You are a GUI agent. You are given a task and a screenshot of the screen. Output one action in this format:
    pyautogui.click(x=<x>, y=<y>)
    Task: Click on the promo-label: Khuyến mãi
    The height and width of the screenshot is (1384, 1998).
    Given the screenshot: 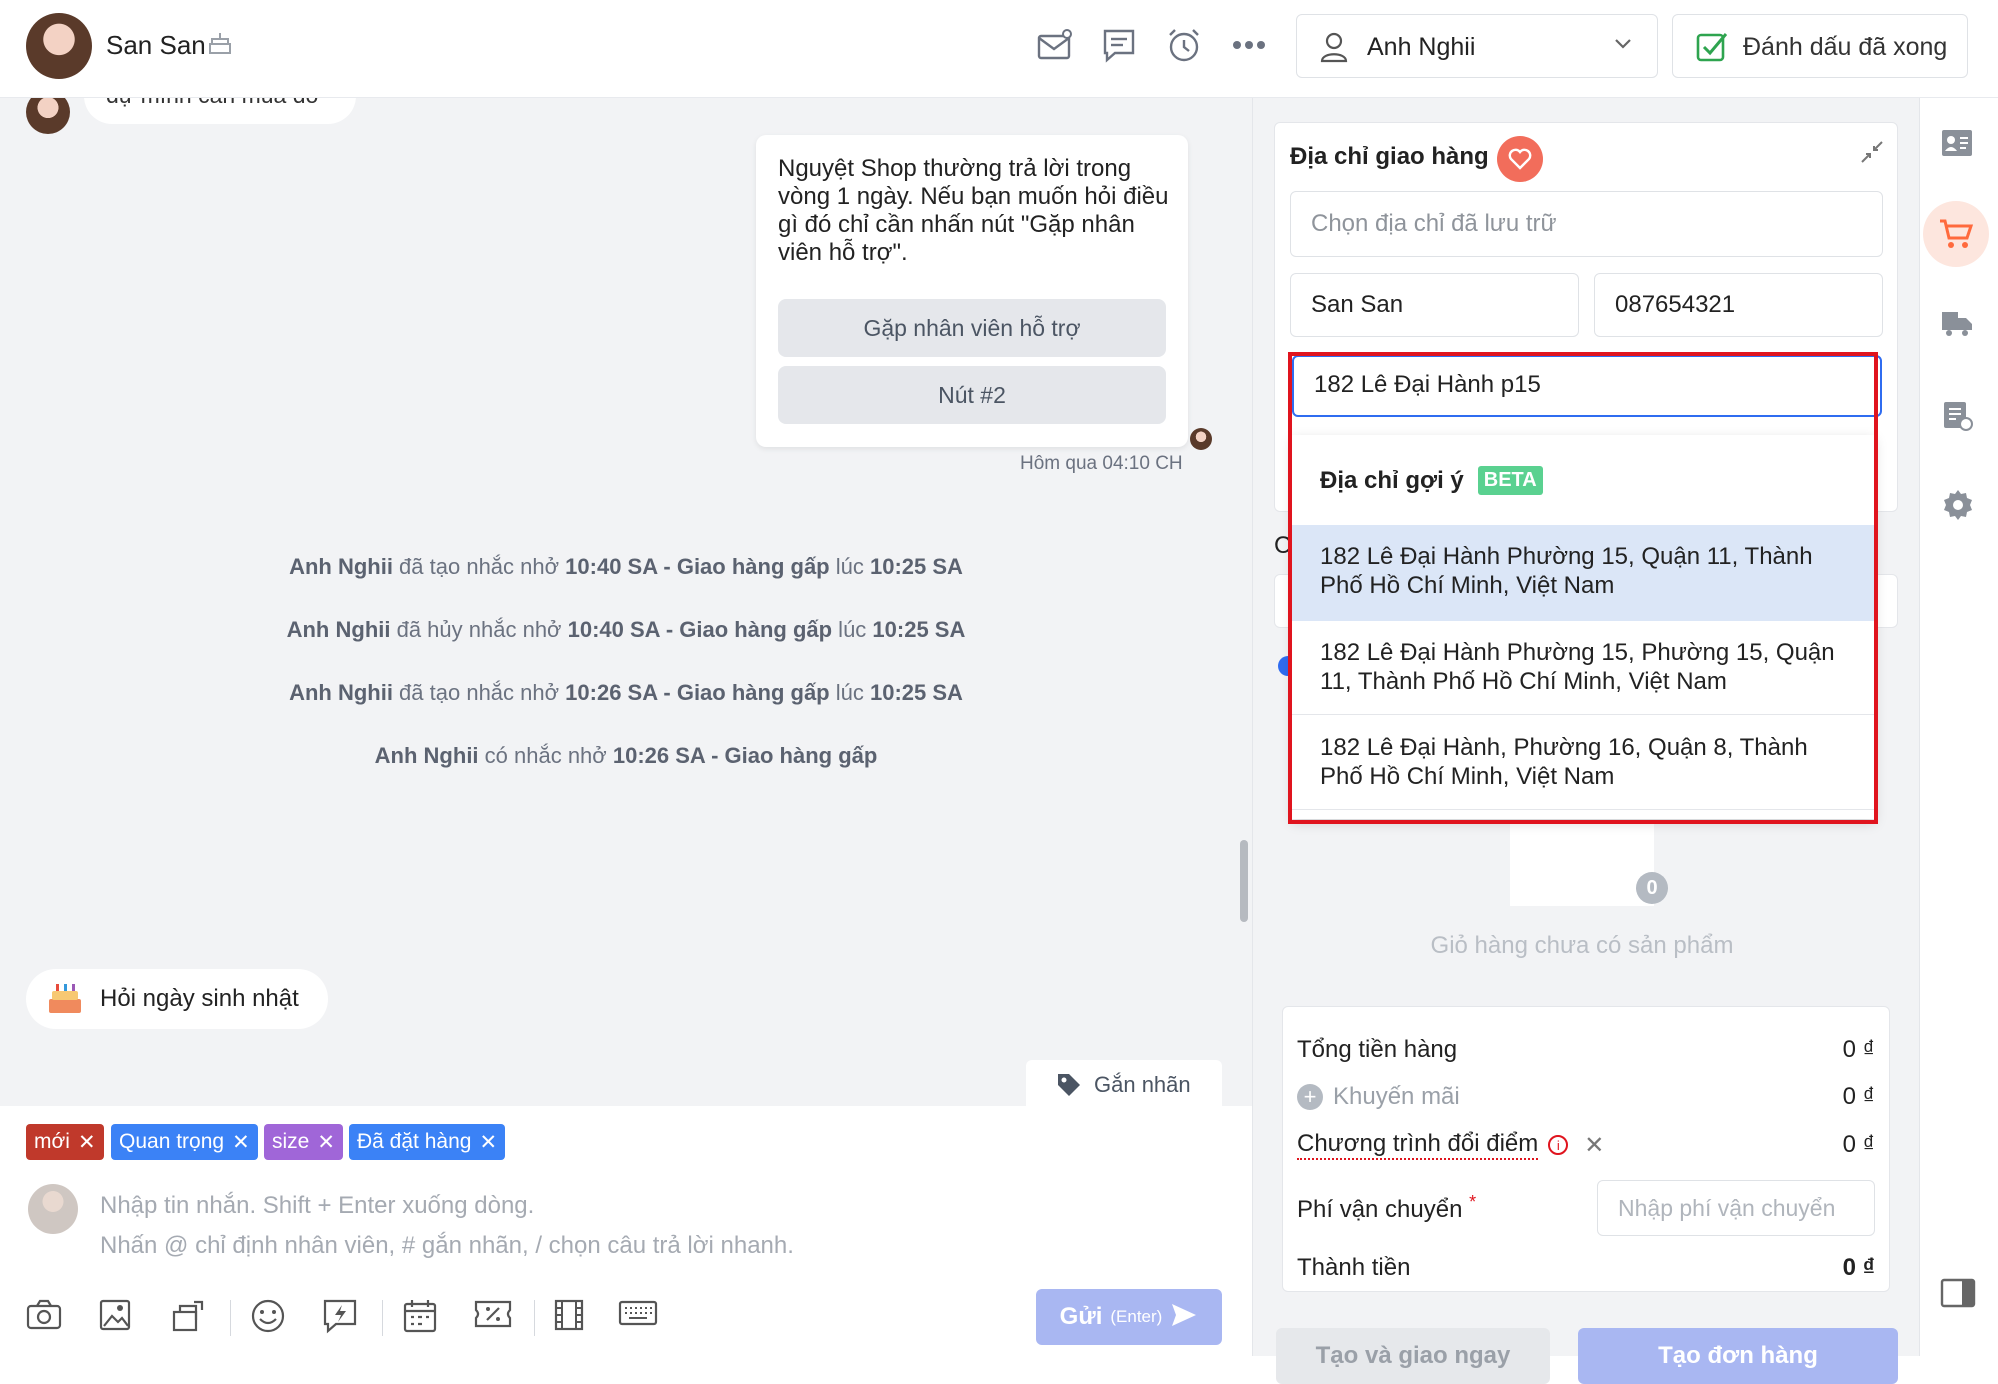 What is the action you would take?
    pyautogui.click(x=1396, y=1096)
    